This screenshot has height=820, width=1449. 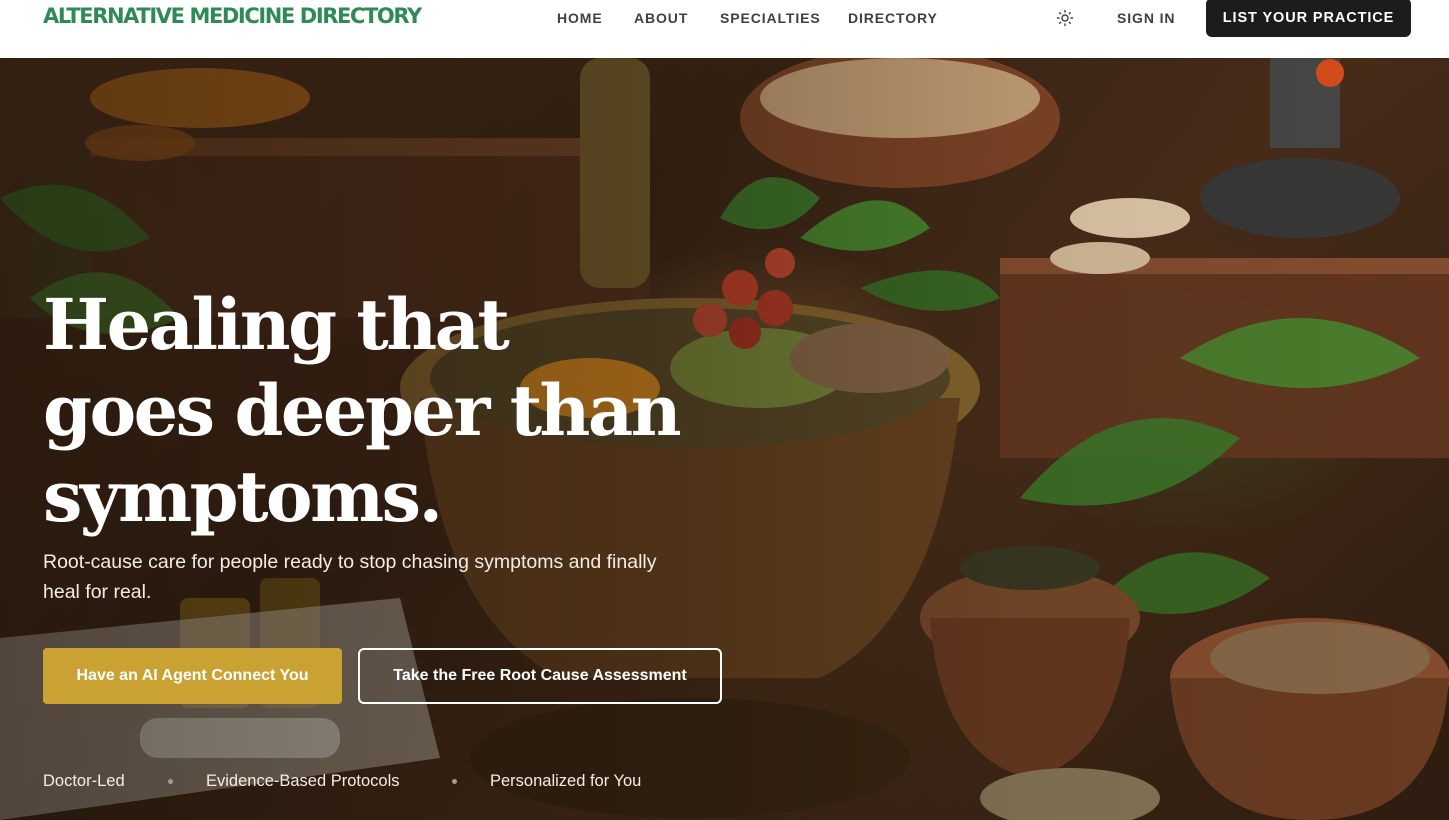 What do you see at coordinates (566, 781) in the screenshot?
I see `feature-item: Personalized for You` at bounding box center [566, 781].